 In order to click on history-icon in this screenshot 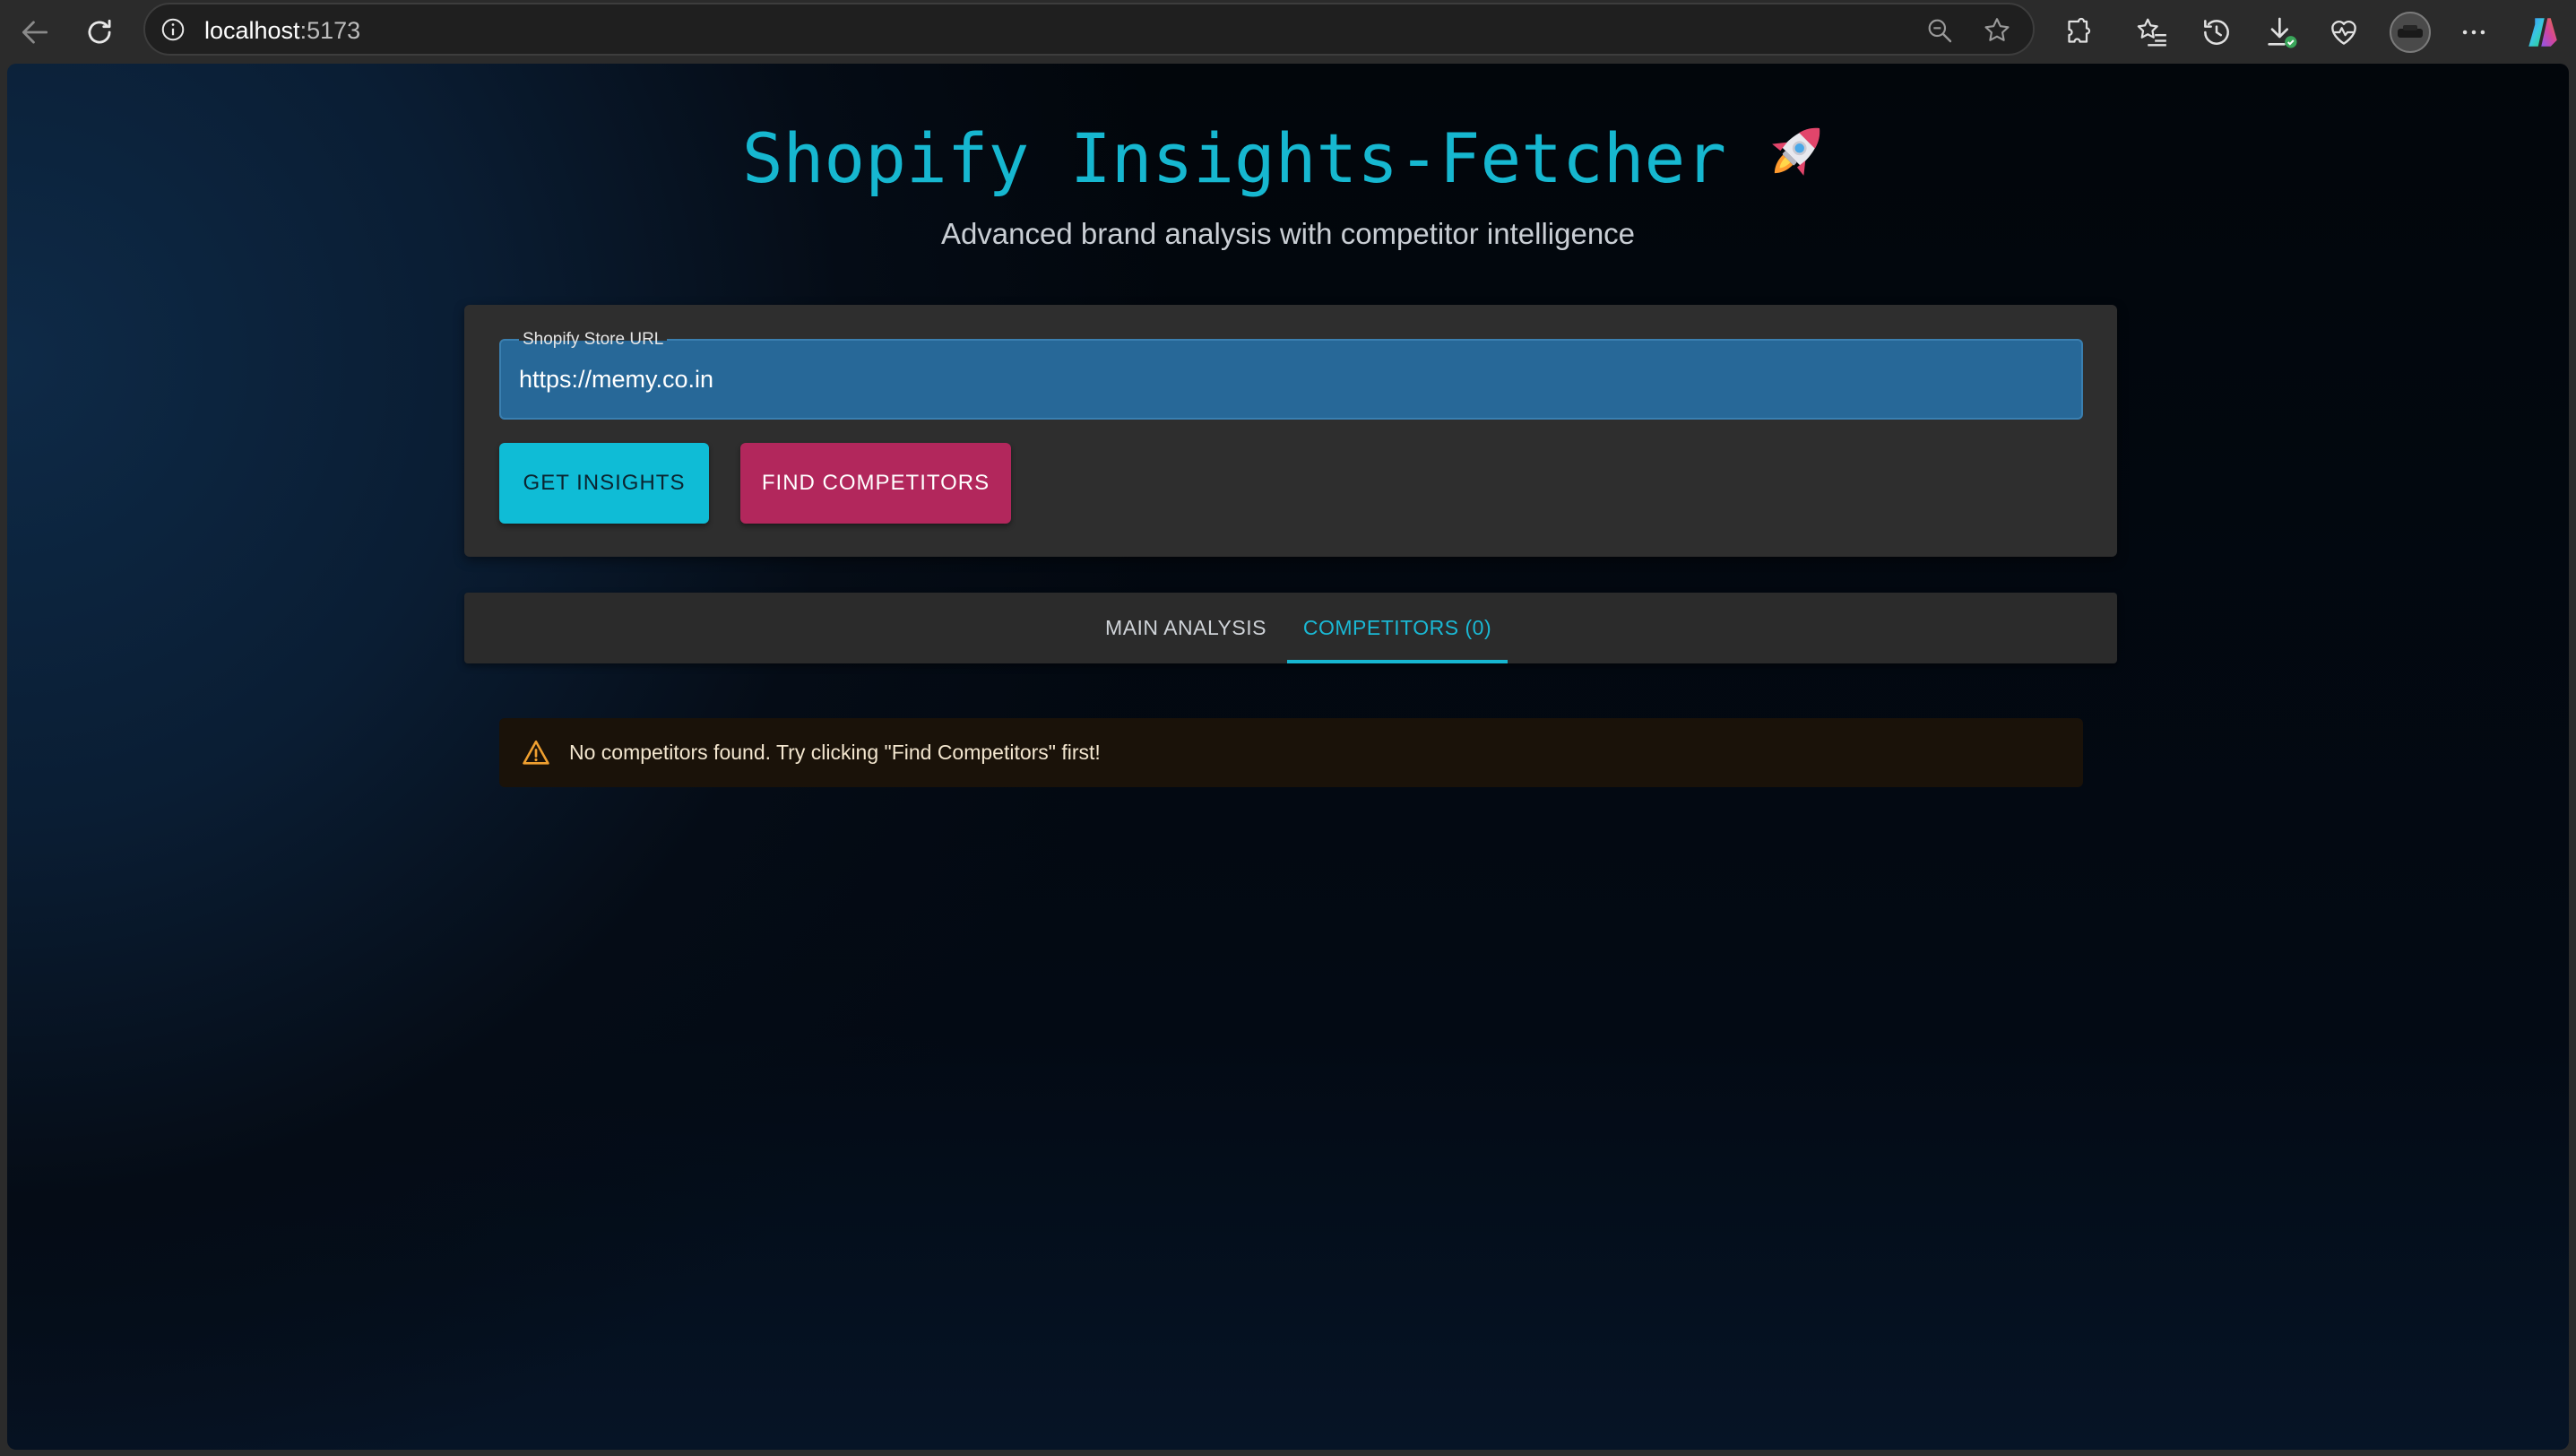, I will do `click(2216, 32)`.